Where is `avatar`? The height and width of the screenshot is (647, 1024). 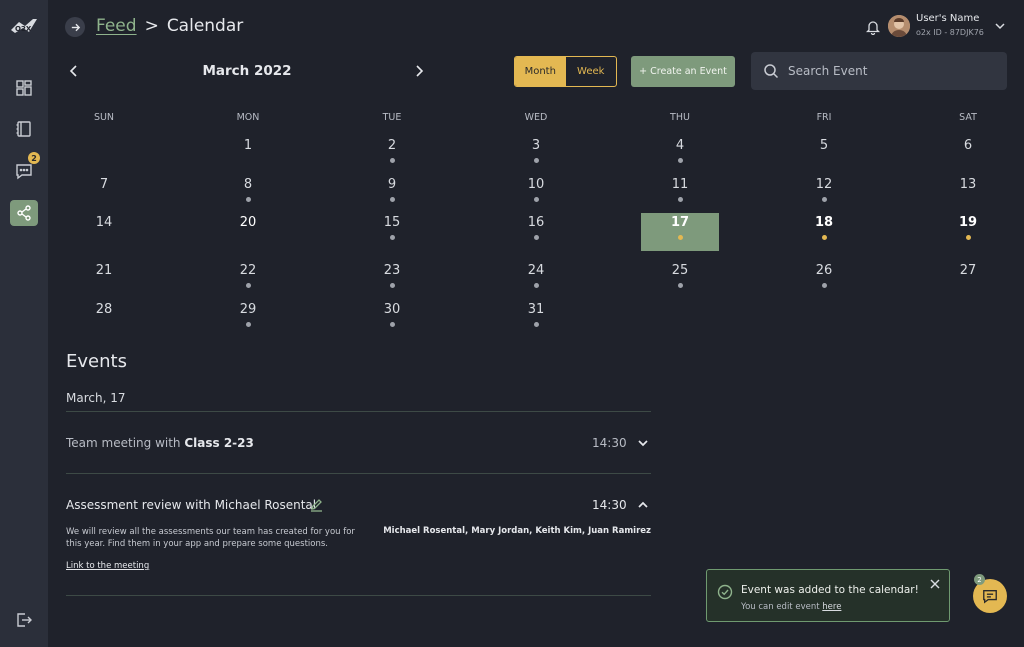 avatar is located at coordinates (899, 26).